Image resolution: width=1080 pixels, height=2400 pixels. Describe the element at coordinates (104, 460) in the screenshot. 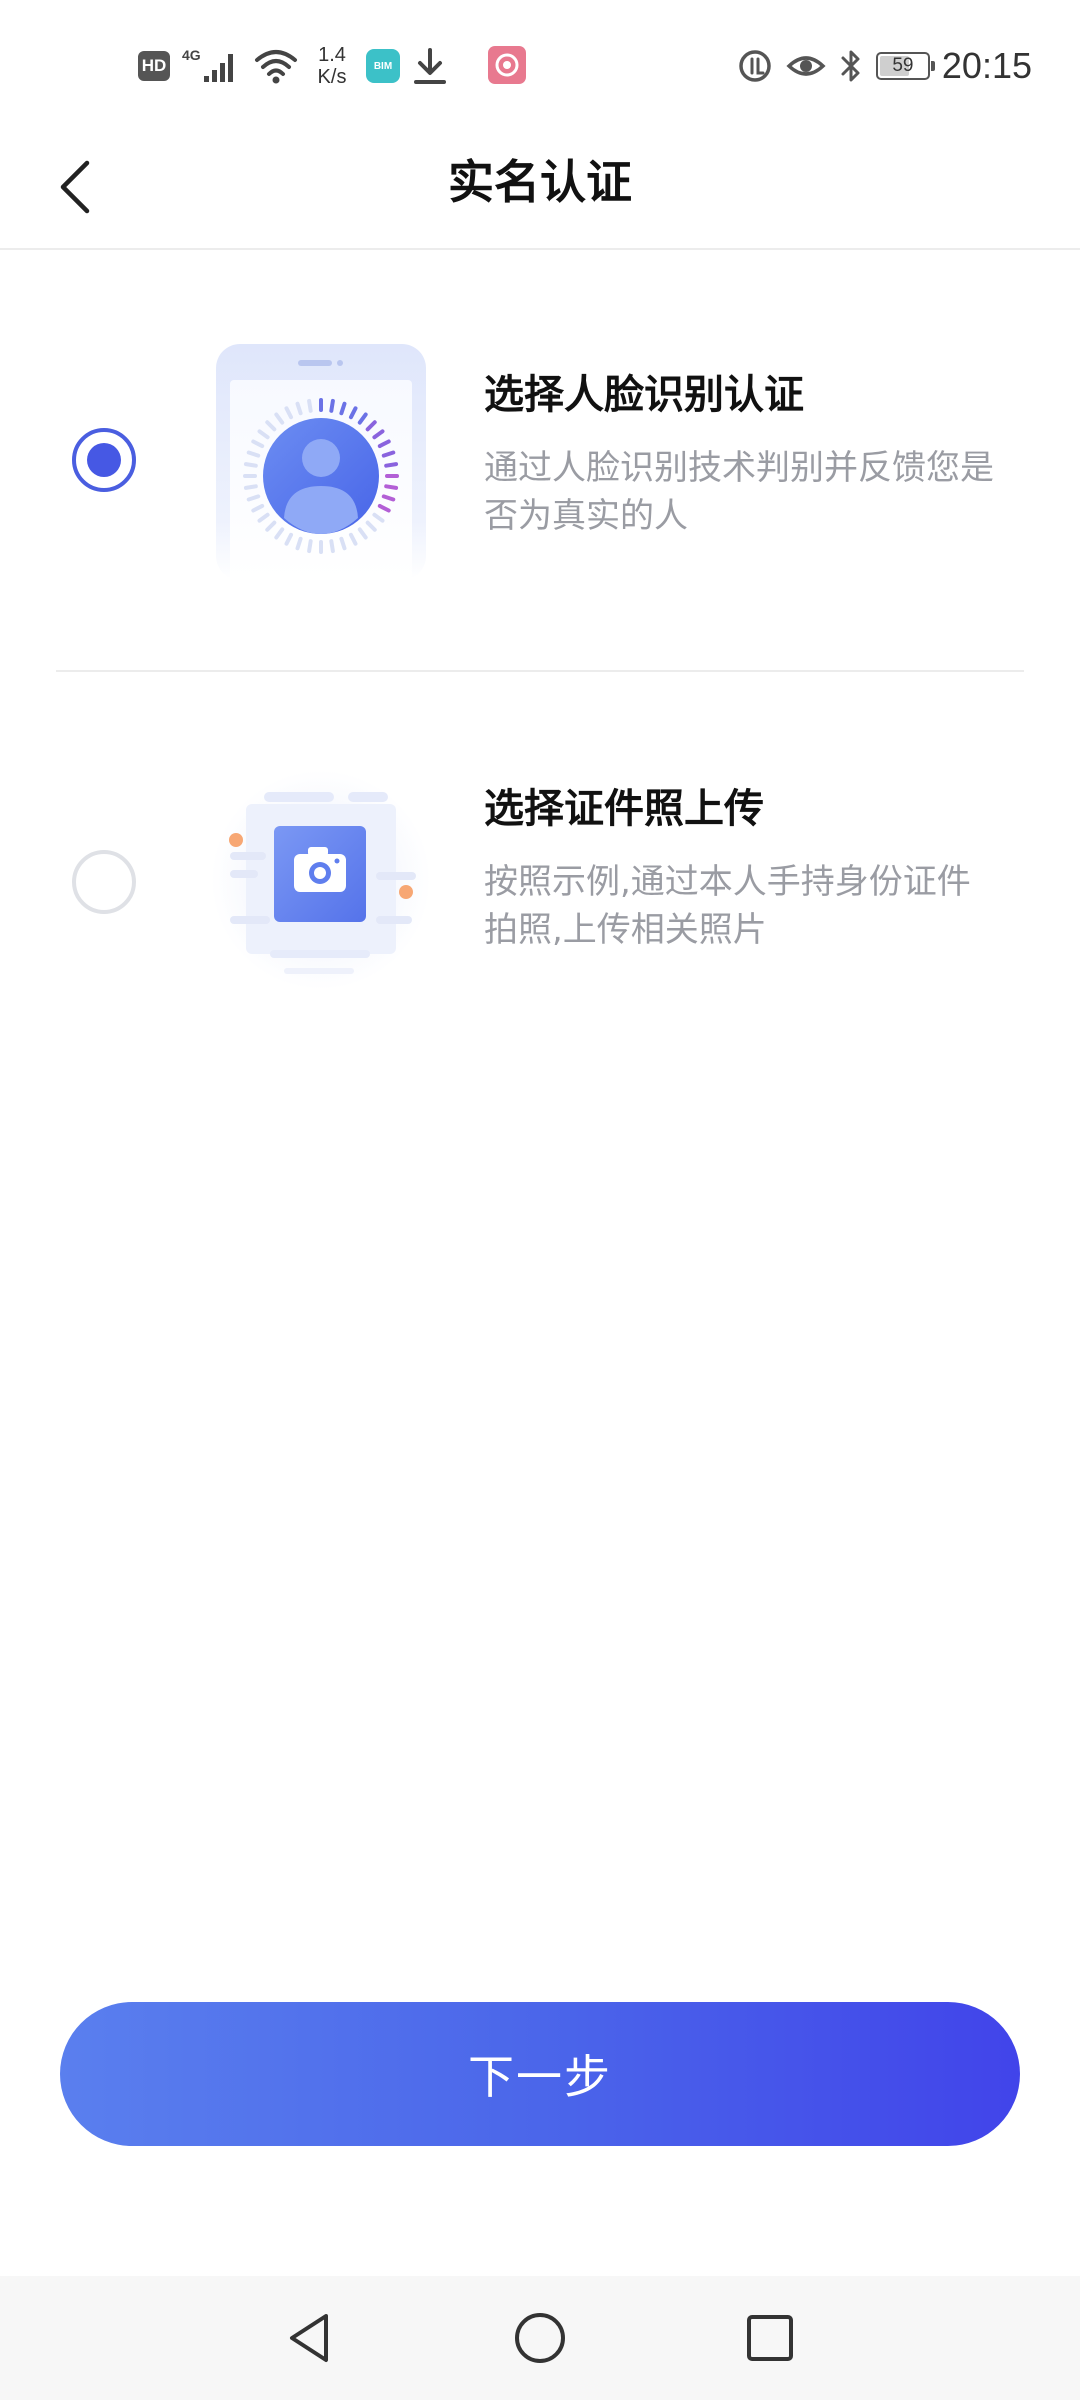

I see `radio-face-recognition` at that location.